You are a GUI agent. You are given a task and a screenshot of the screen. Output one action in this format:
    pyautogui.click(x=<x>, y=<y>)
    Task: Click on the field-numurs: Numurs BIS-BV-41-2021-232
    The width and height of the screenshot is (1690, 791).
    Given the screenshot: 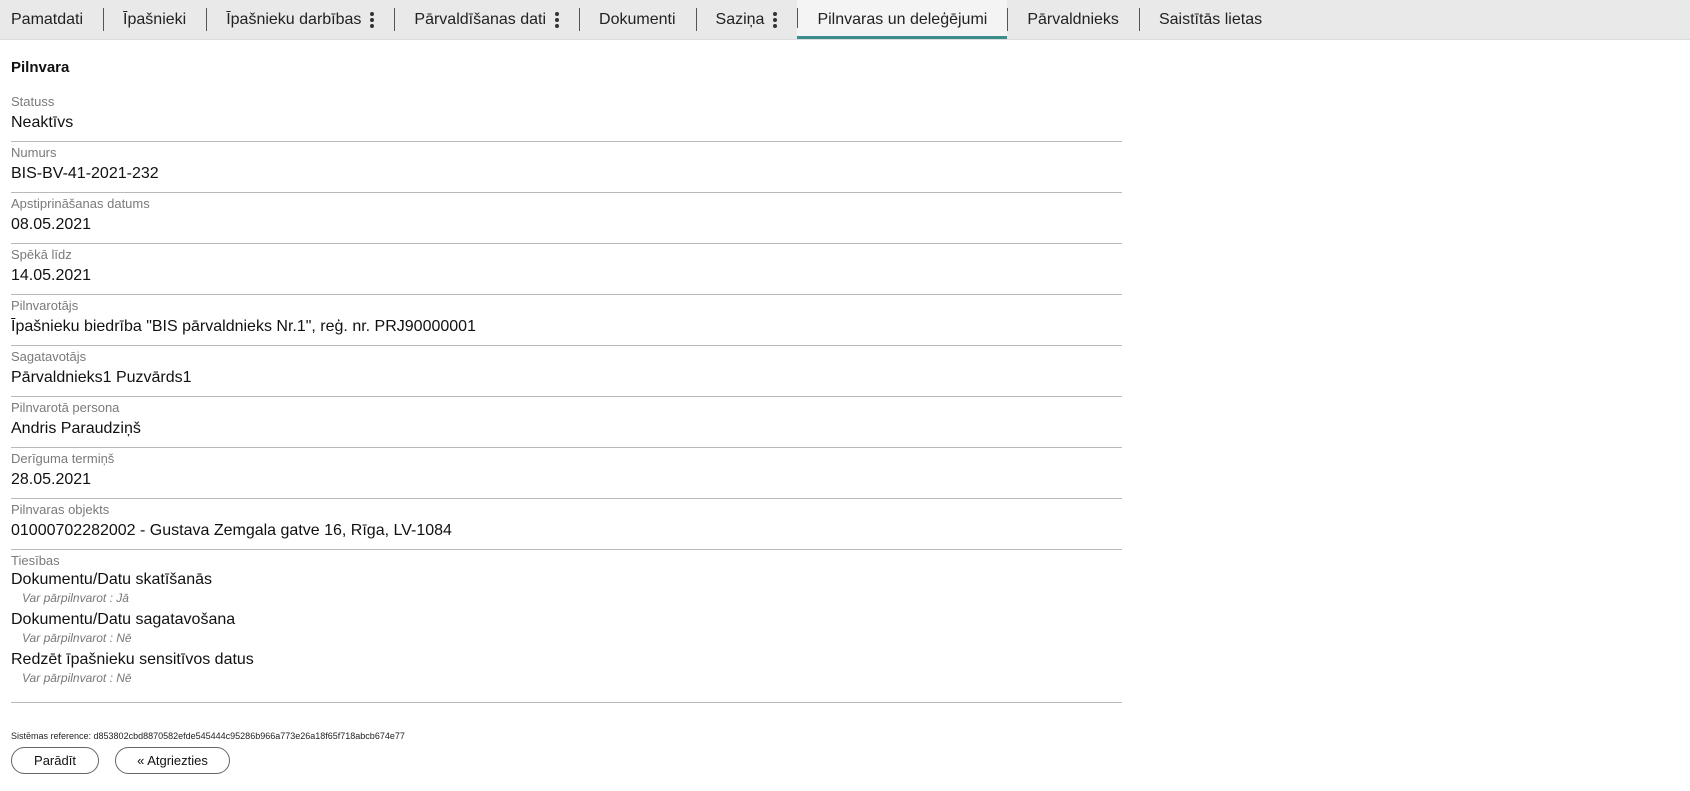 What is the action you would take?
    pyautogui.click(x=566, y=168)
    